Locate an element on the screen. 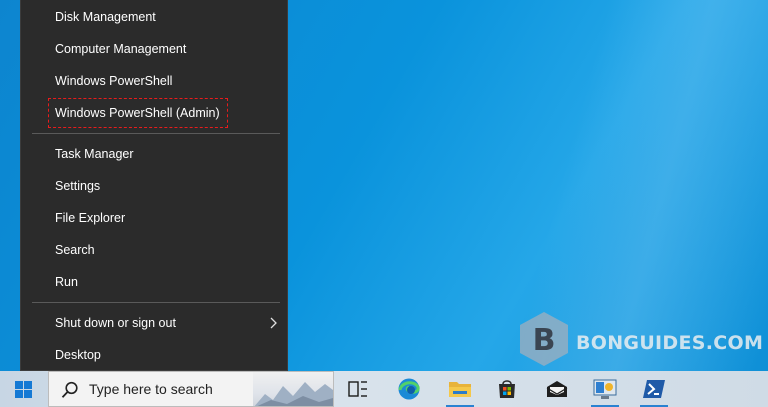 The image size is (768, 407). menu-item-computer-management: Computer Management is located at coordinates (154, 49).